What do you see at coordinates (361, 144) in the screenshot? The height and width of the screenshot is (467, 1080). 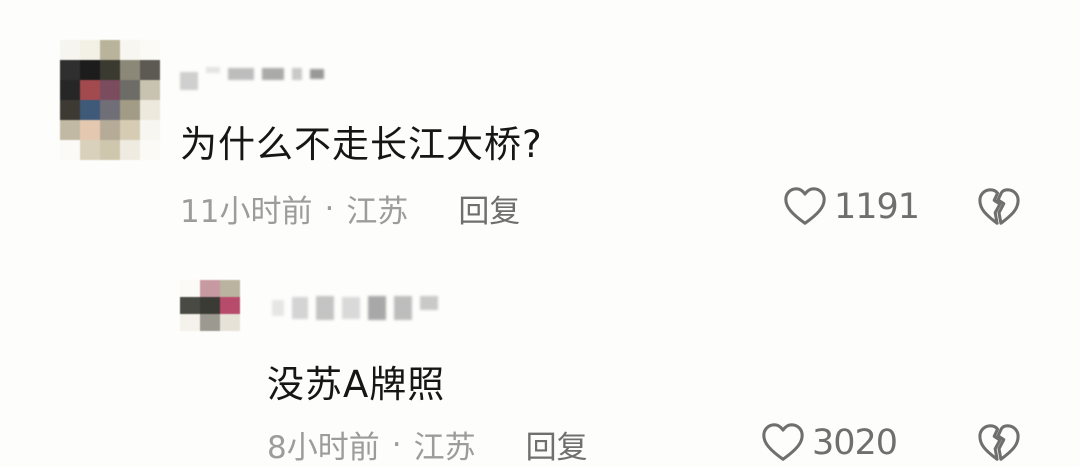 I see `comment-text: 为什么不走长江大桥?` at bounding box center [361, 144].